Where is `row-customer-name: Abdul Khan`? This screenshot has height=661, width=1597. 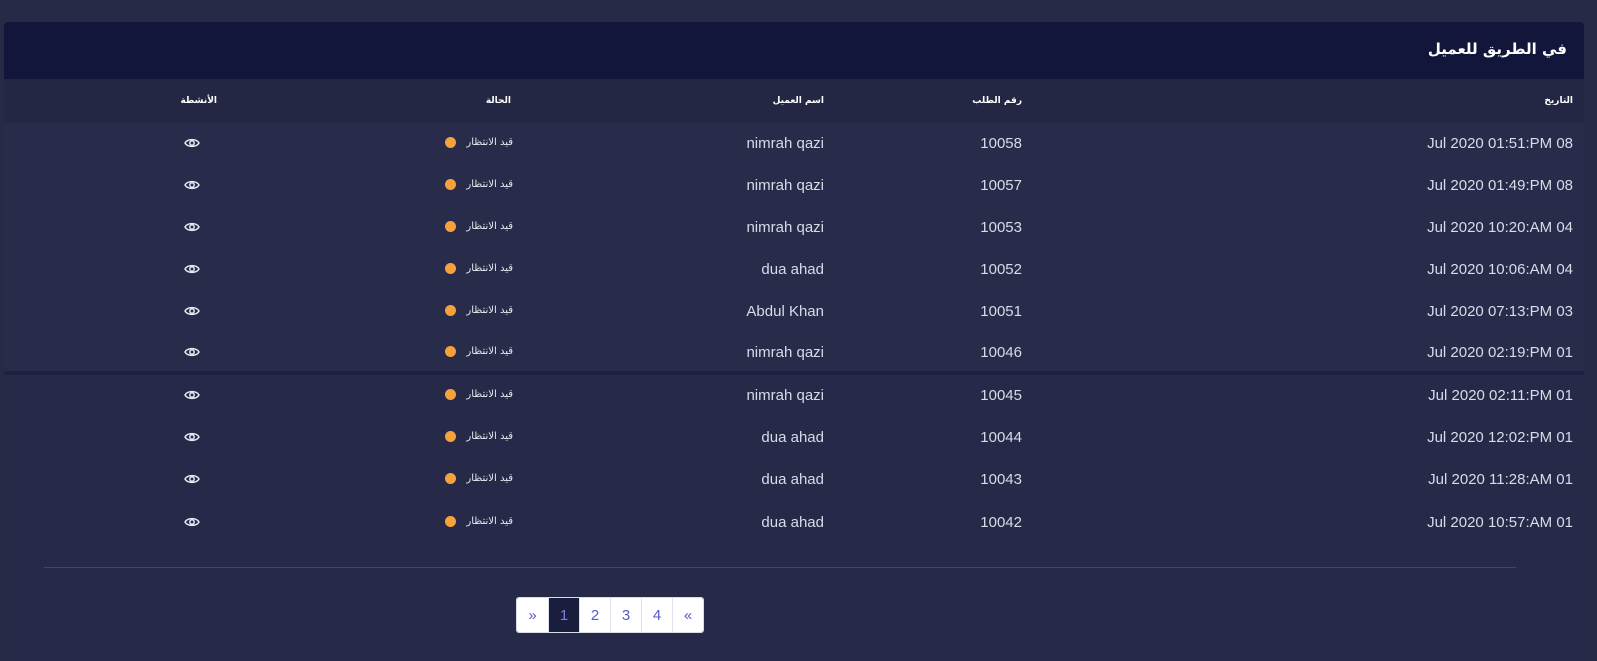
row-customer-name: Abdul Khan is located at coordinates (785, 311).